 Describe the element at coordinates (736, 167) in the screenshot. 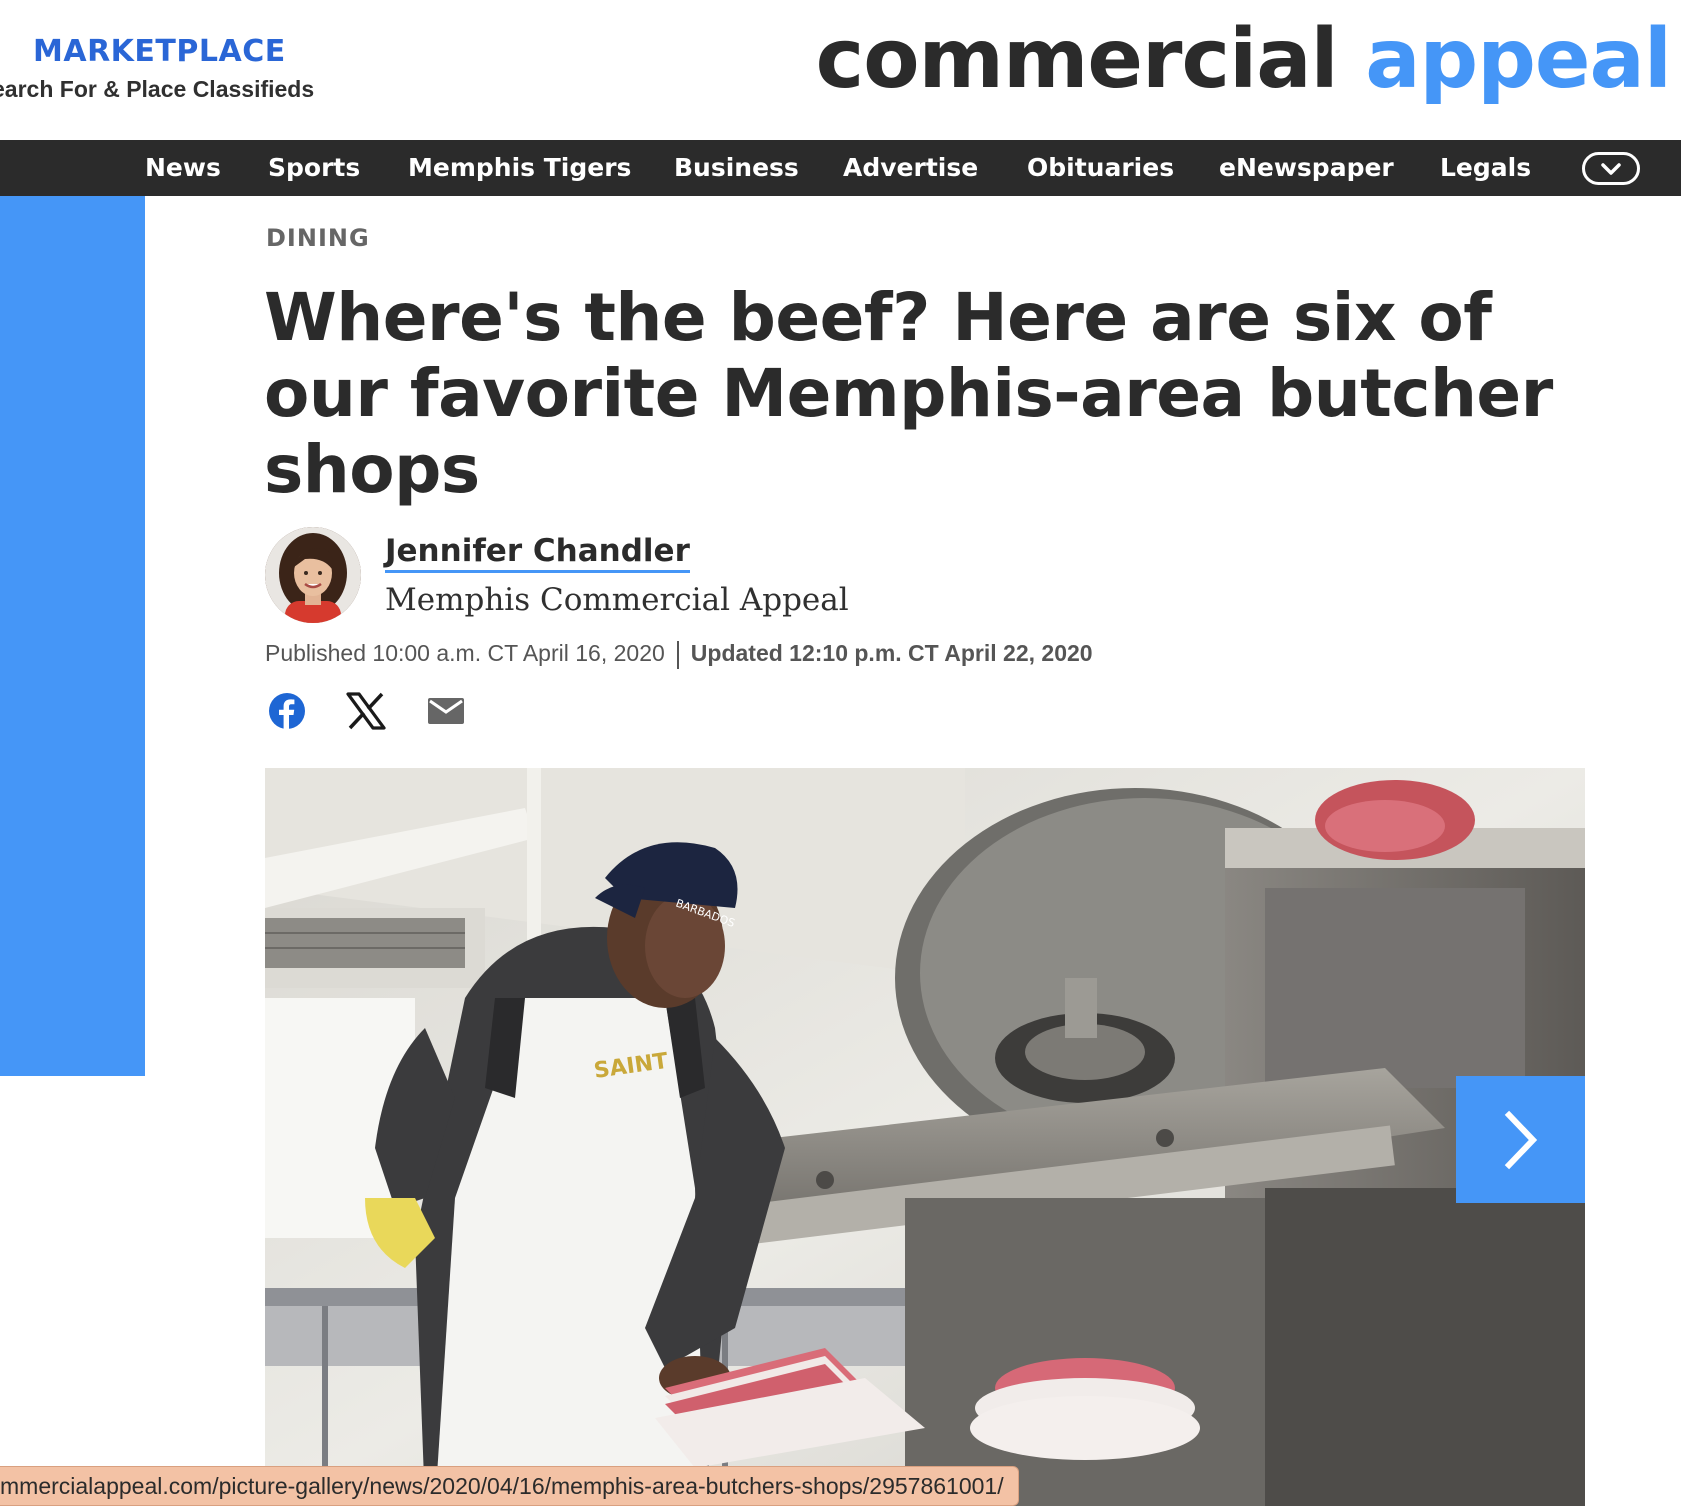

I see `nav-item-business: Business` at that location.